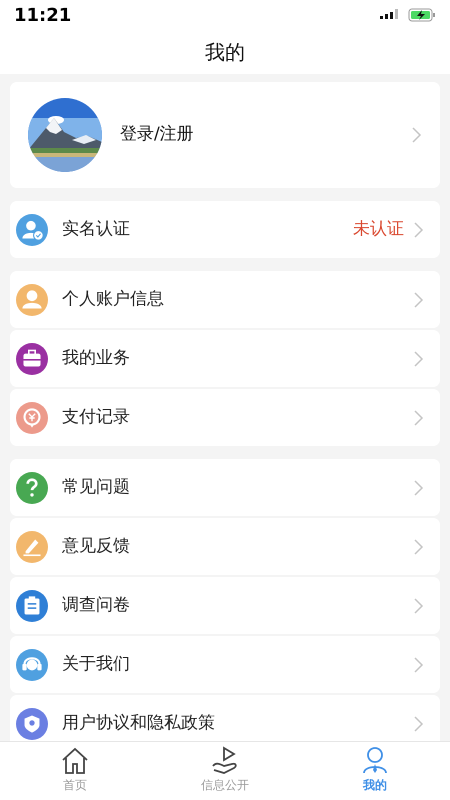  I want to click on row-label: 我的业务, so click(96, 358).